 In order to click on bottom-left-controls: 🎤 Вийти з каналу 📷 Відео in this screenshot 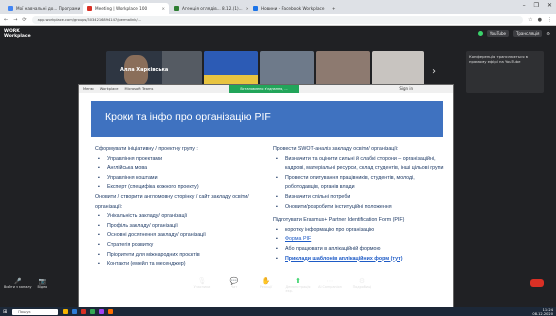, I will do `click(25, 283)`.